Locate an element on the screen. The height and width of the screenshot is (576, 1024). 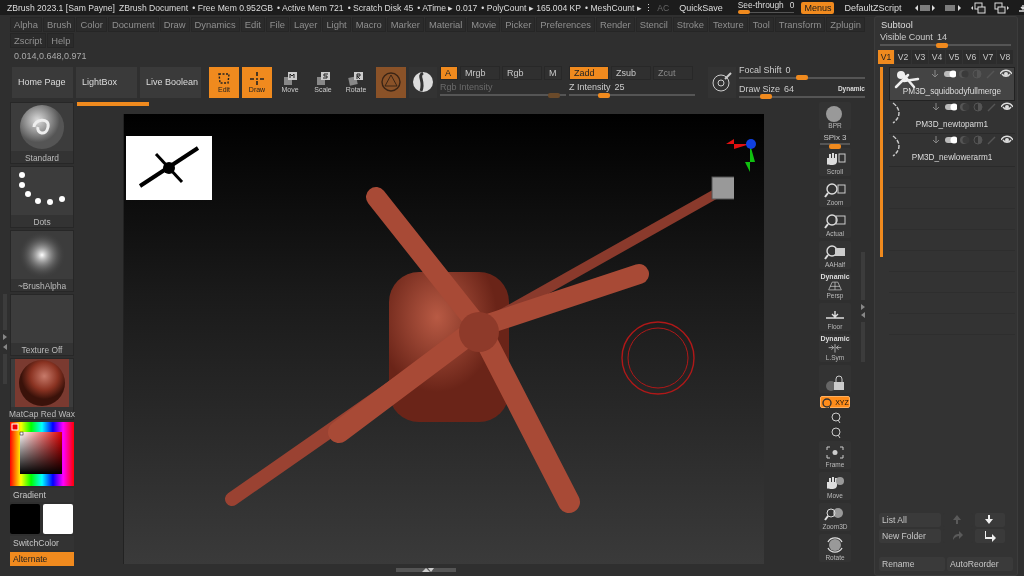
version-tab: V1 is located at coordinates (886, 57).